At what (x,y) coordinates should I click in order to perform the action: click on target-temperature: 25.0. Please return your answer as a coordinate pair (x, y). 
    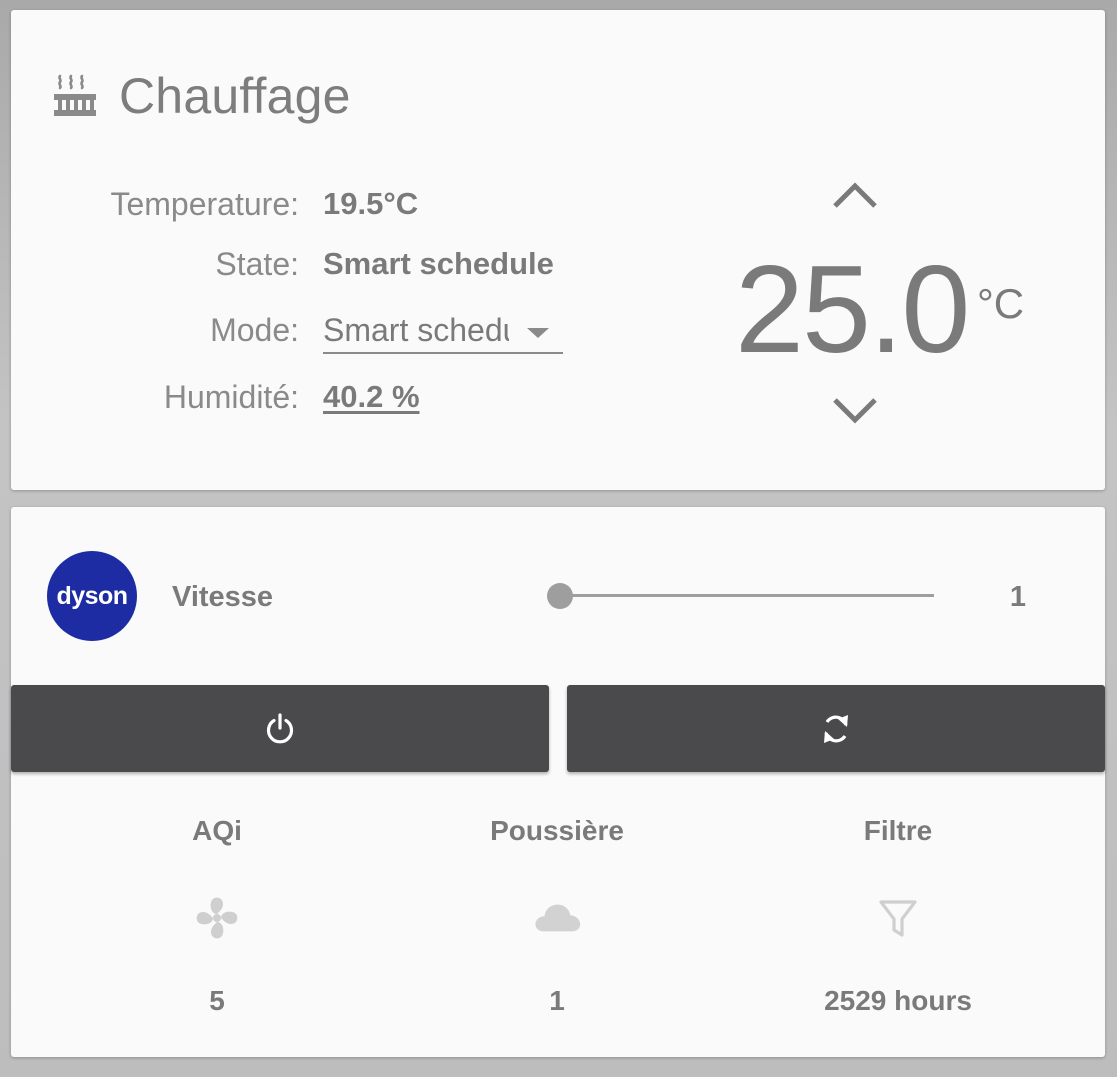
    Looking at the image, I should click on (852, 310).